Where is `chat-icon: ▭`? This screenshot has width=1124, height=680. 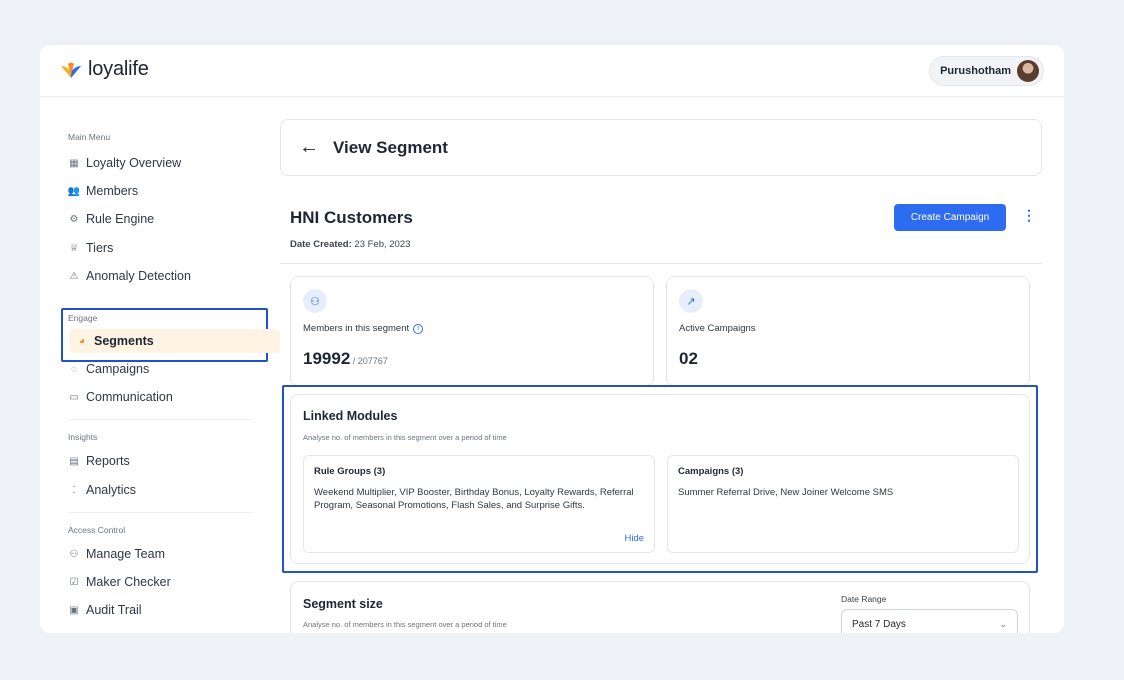 chat-icon: ▭ is located at coordinates (74, 397).